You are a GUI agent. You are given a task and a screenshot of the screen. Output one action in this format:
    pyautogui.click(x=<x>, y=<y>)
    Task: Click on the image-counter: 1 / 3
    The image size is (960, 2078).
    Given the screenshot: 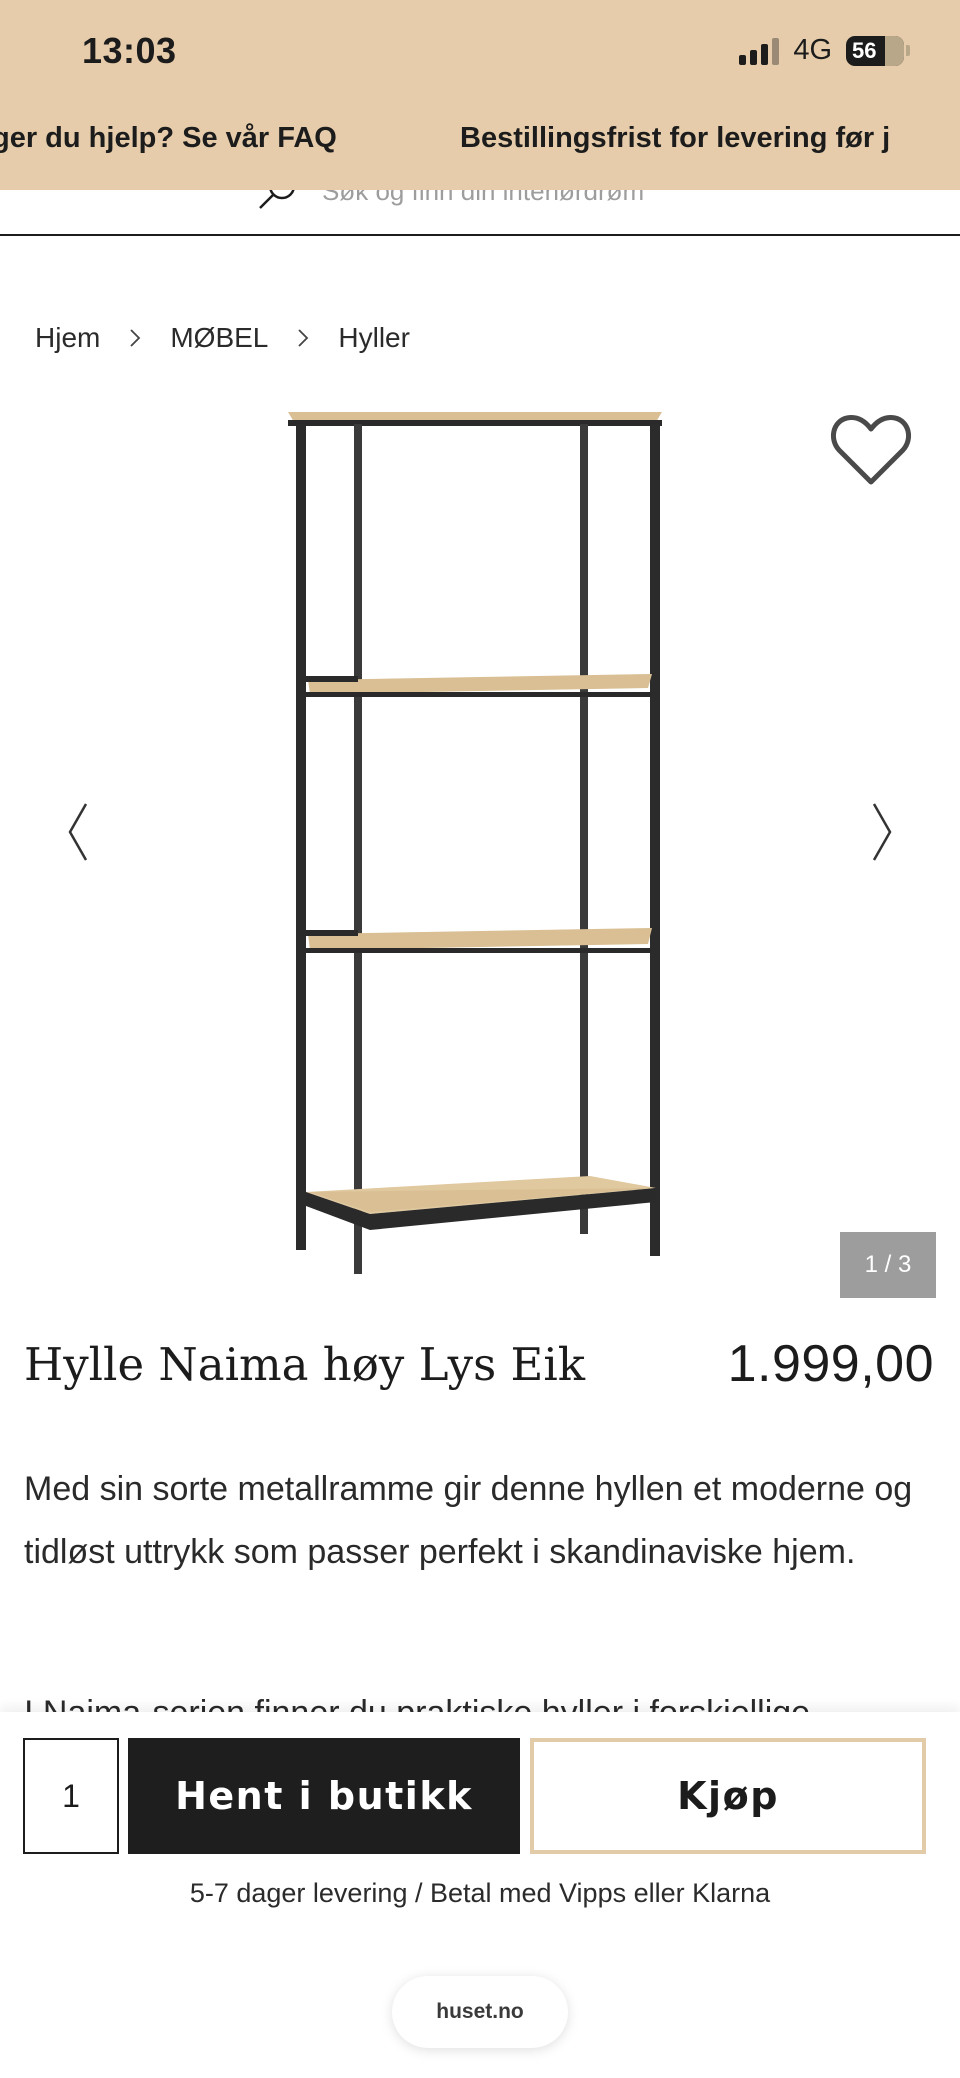 What is the action you would take?
    pyautogui.click(x=888, y=1265)
    